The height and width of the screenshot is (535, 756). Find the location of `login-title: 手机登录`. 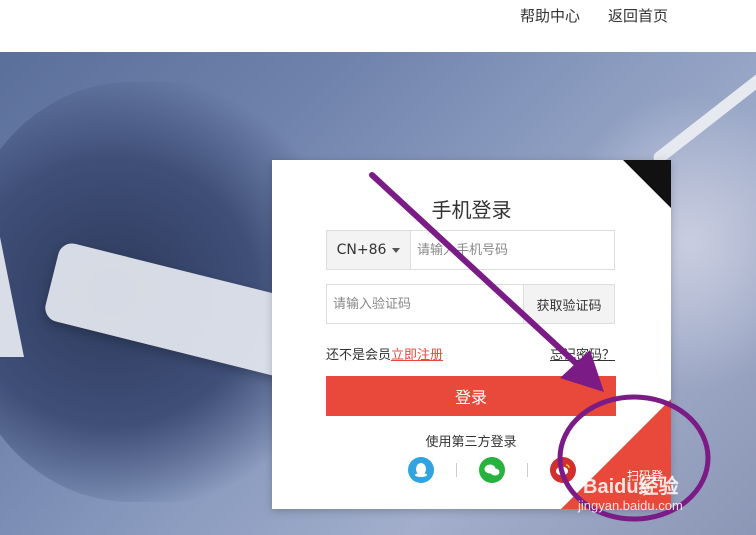

login-title: 手机登录 is located at coordinates (471, 210).